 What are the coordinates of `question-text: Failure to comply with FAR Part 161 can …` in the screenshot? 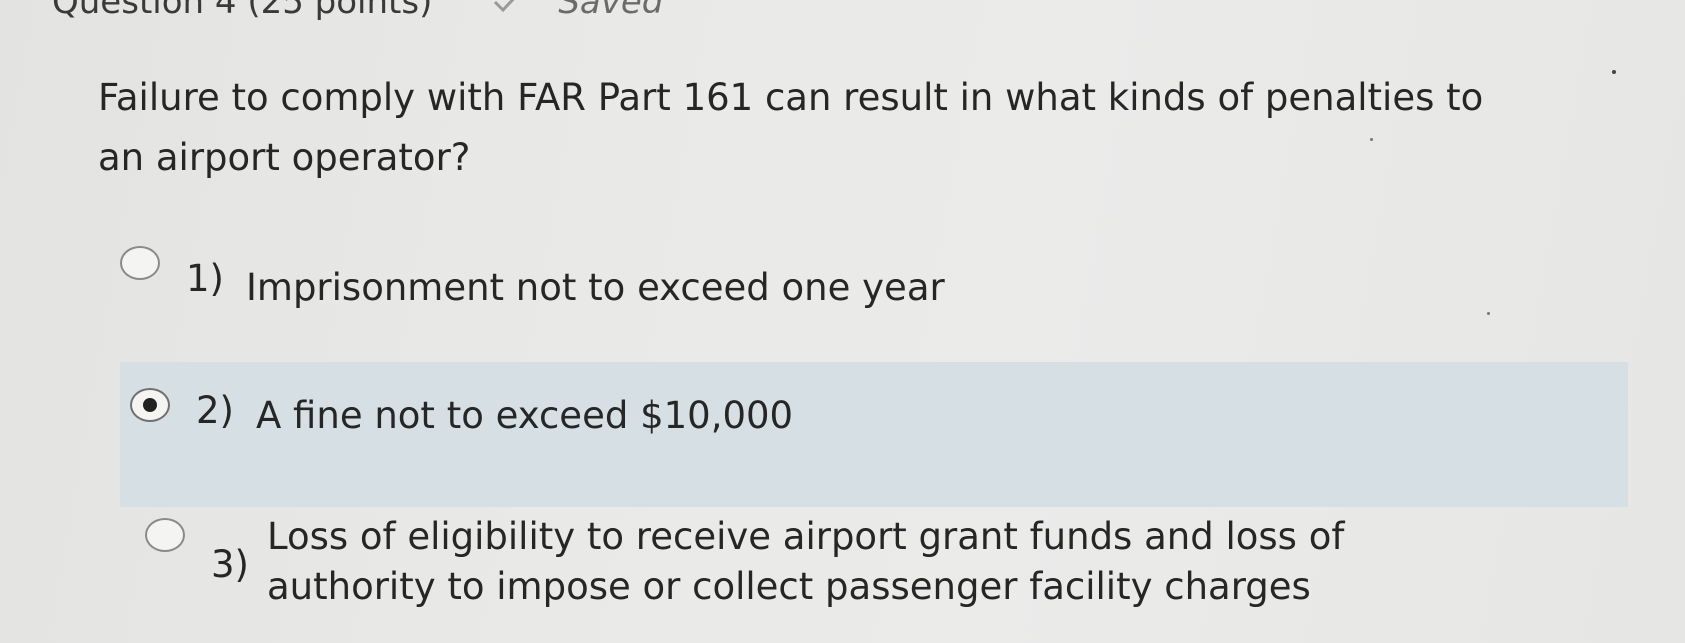 It's located at (791, 127).